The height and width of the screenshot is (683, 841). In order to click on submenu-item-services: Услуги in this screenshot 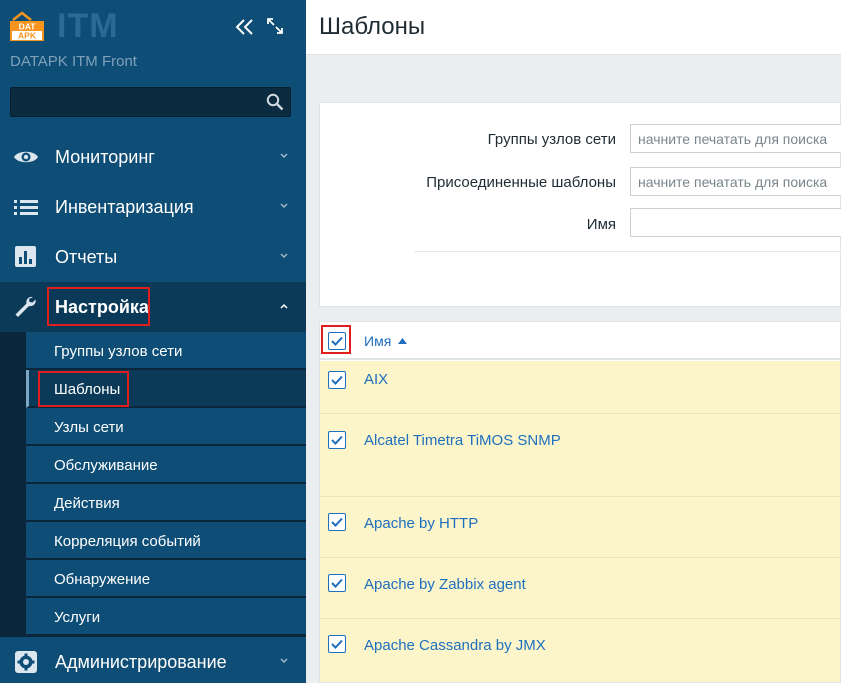, I will do `click(166, 617)`.